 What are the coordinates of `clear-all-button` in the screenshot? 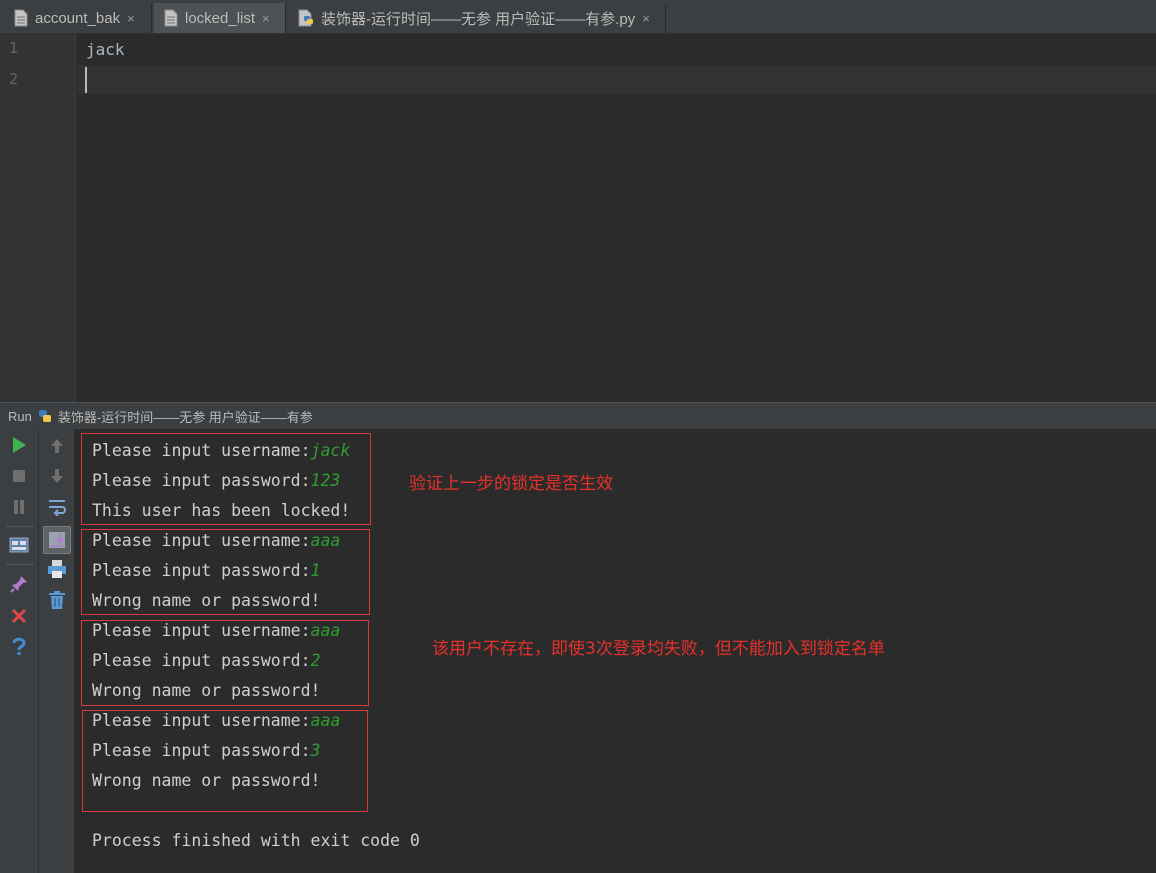 It's located at (57, 600).